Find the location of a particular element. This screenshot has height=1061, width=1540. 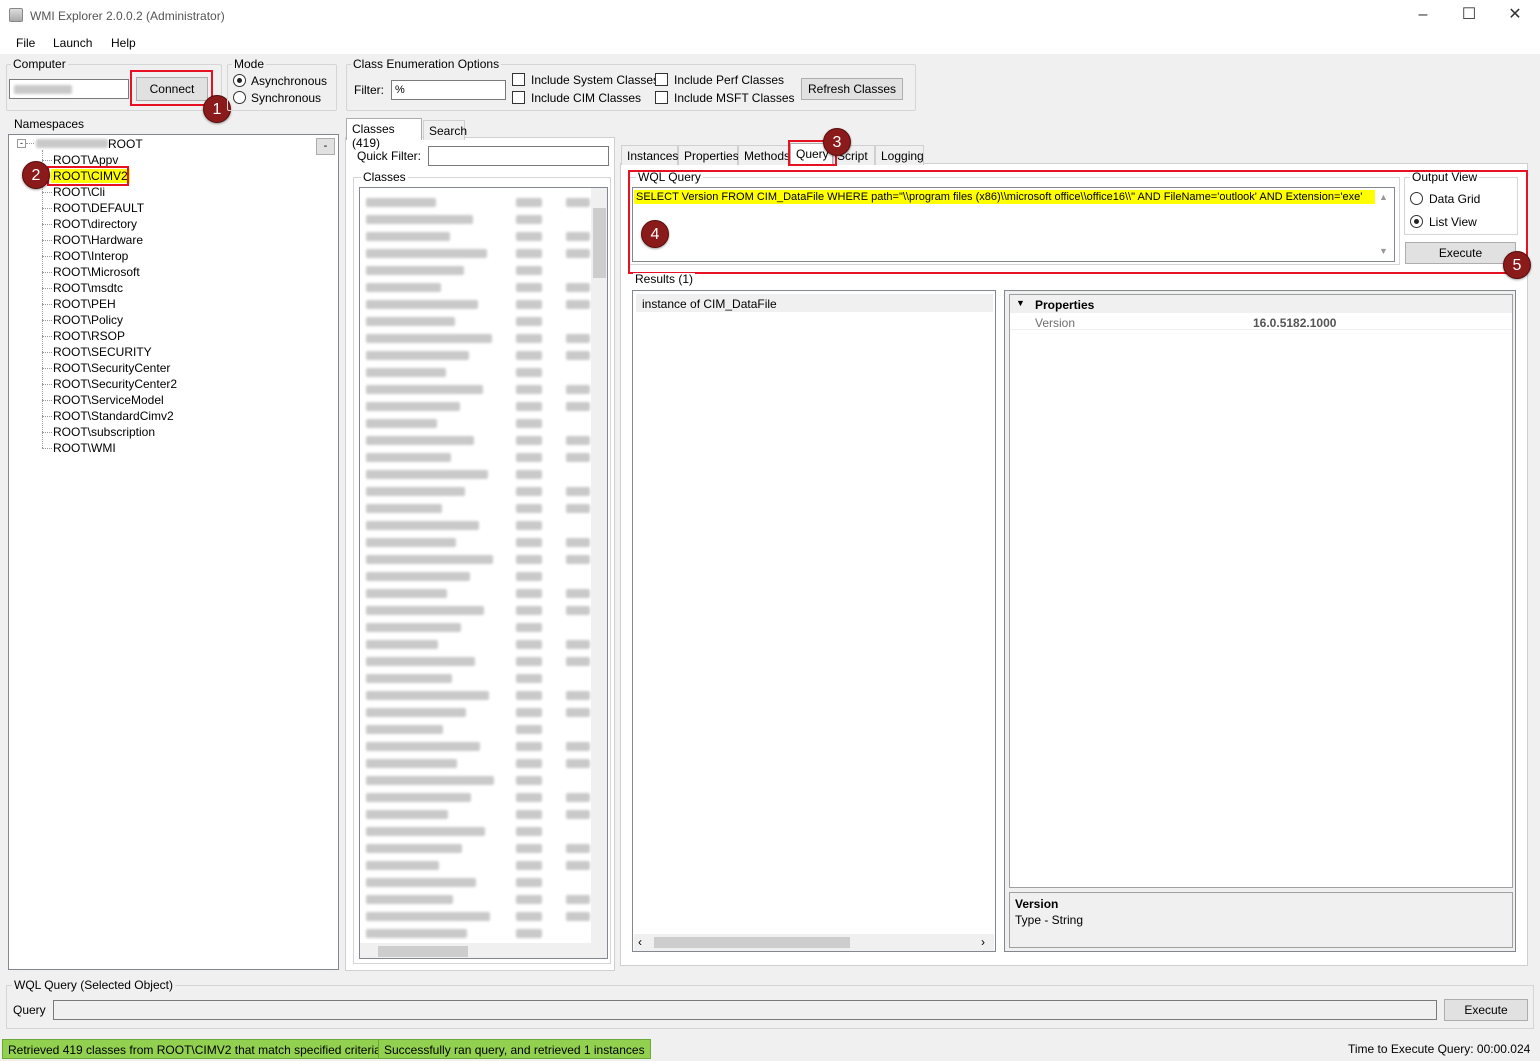

app-icon is located at coordinates (16, 15).